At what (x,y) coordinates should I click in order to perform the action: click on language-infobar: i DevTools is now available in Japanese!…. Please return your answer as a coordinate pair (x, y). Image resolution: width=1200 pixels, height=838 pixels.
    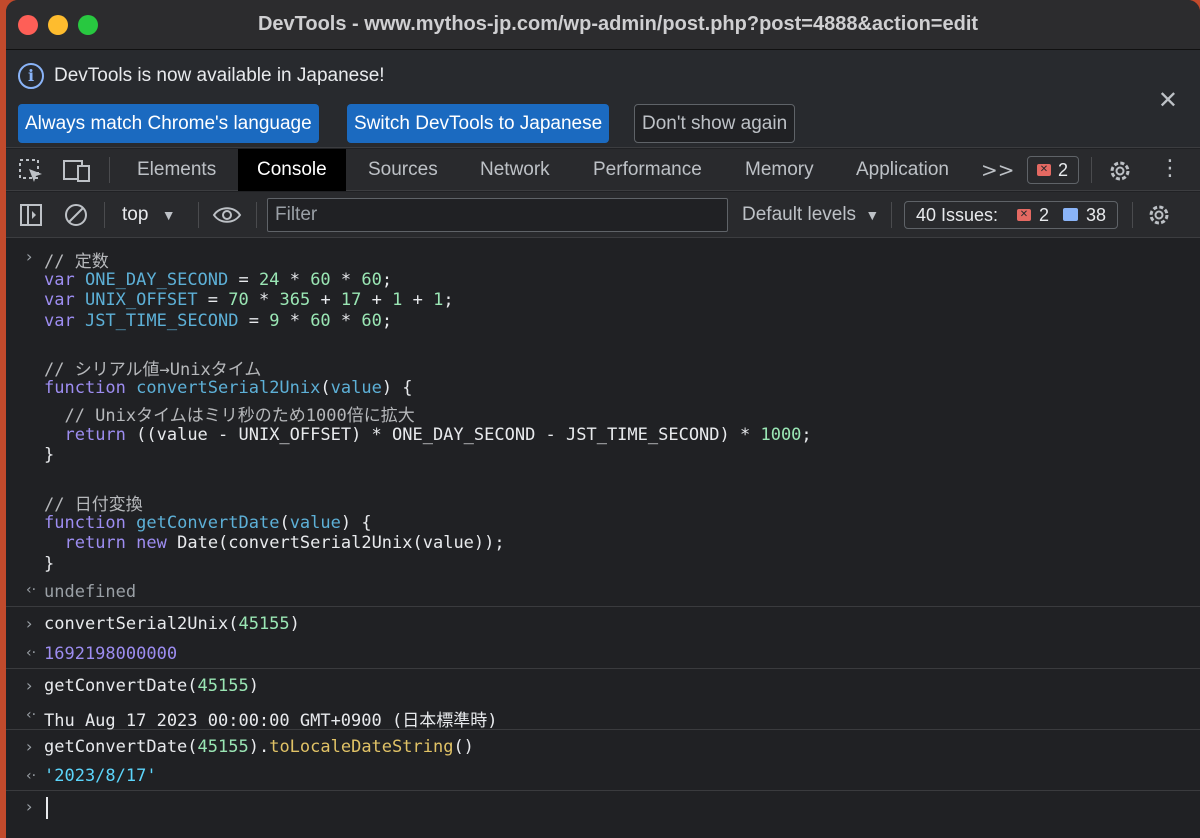
    Looking at the image, I should click on (603, 99).